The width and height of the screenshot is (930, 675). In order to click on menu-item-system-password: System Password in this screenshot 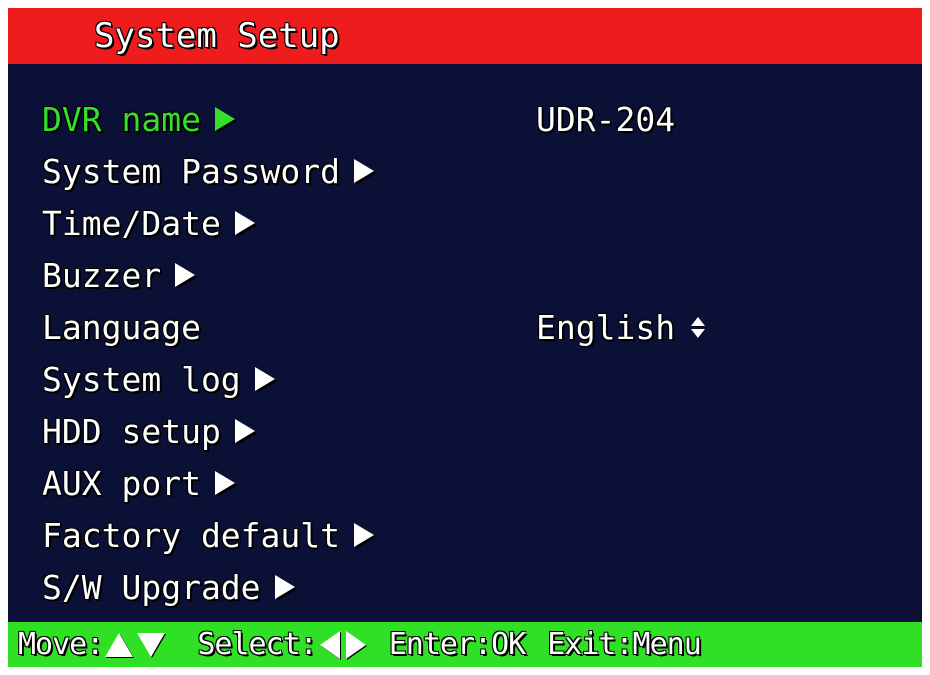, I will do `click(208, 171)`.